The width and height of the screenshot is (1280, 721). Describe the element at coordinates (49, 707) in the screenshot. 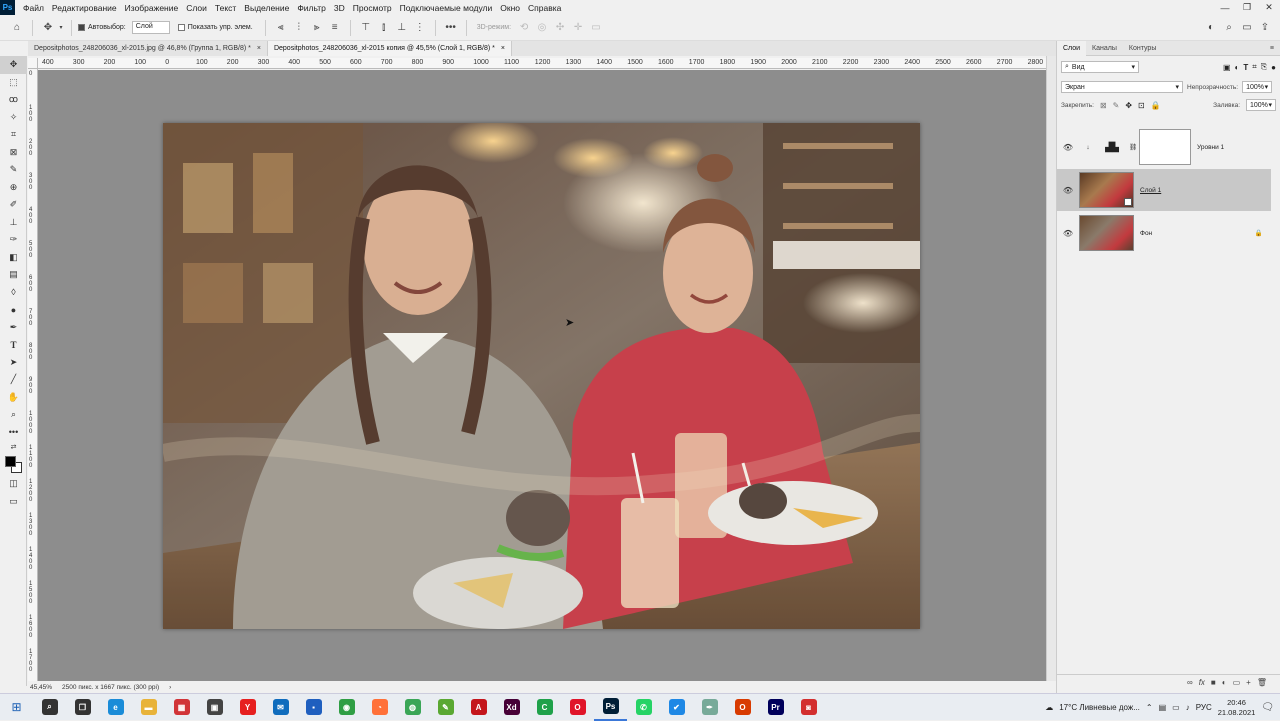

I see `taskbar-search-button: ⌕` at that location.